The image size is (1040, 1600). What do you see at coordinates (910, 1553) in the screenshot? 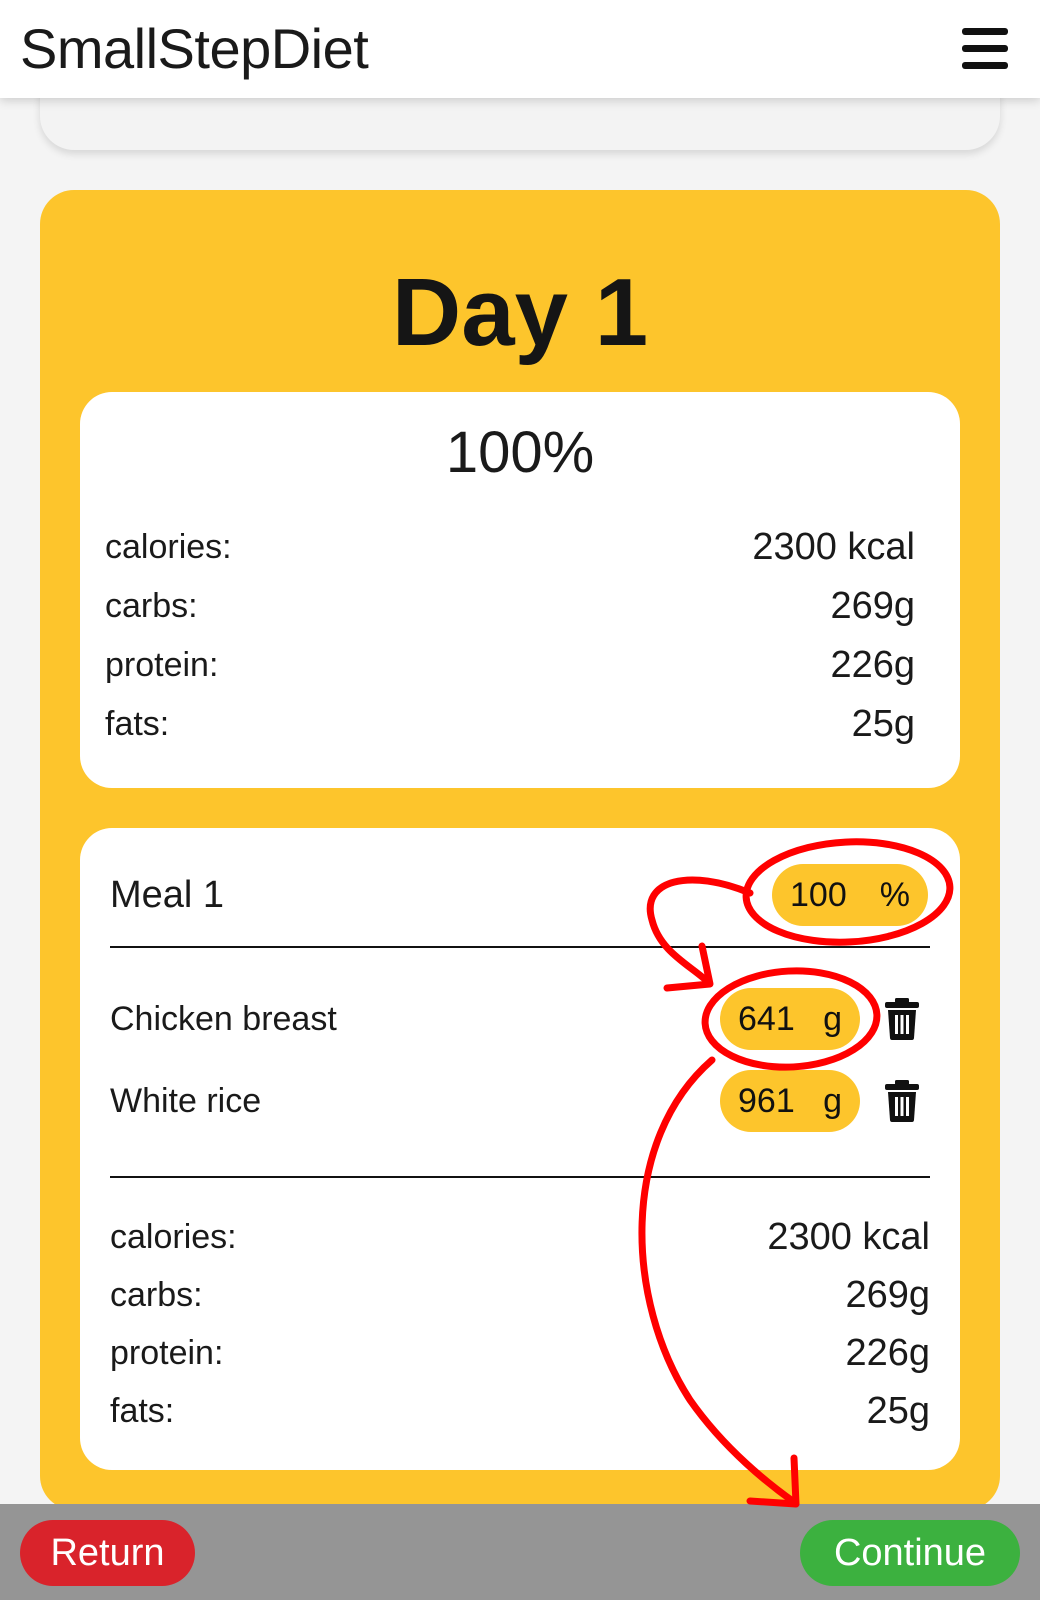
I see `continue-button: Continue` at bounding box center [910, 1553].